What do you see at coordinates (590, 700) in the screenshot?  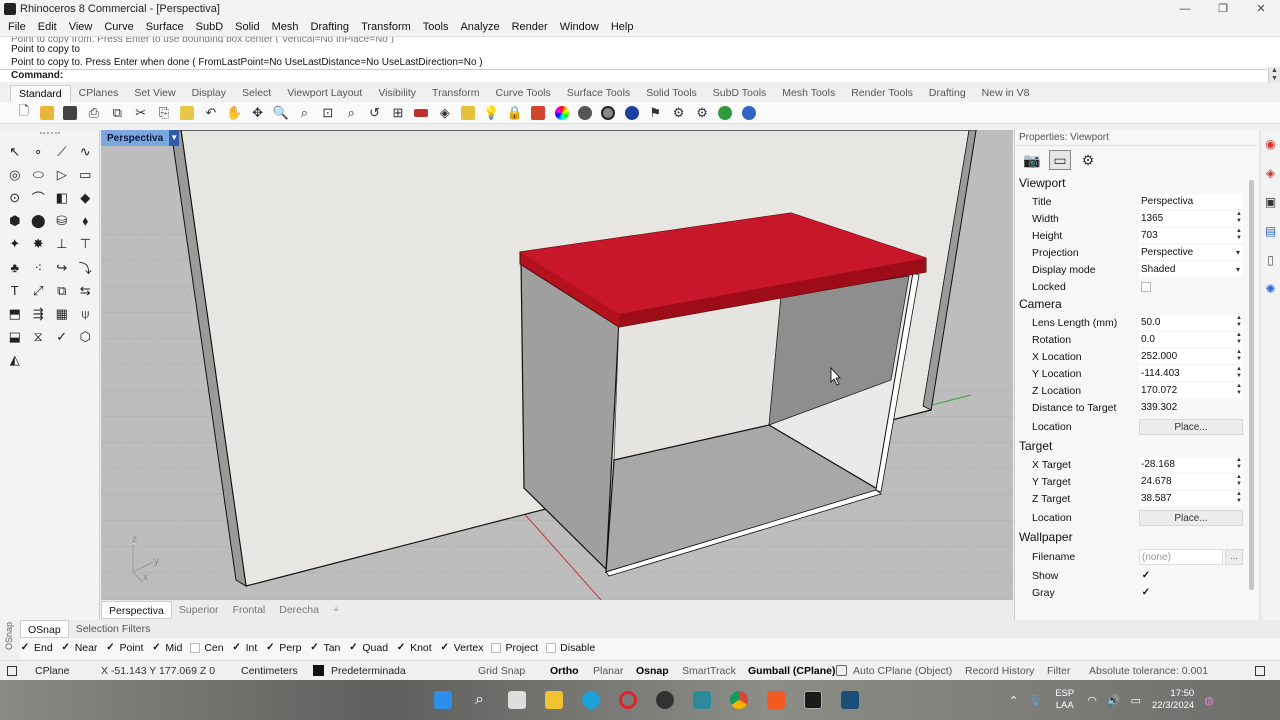 I see `edge-icon` at bounding box center [590, 700].